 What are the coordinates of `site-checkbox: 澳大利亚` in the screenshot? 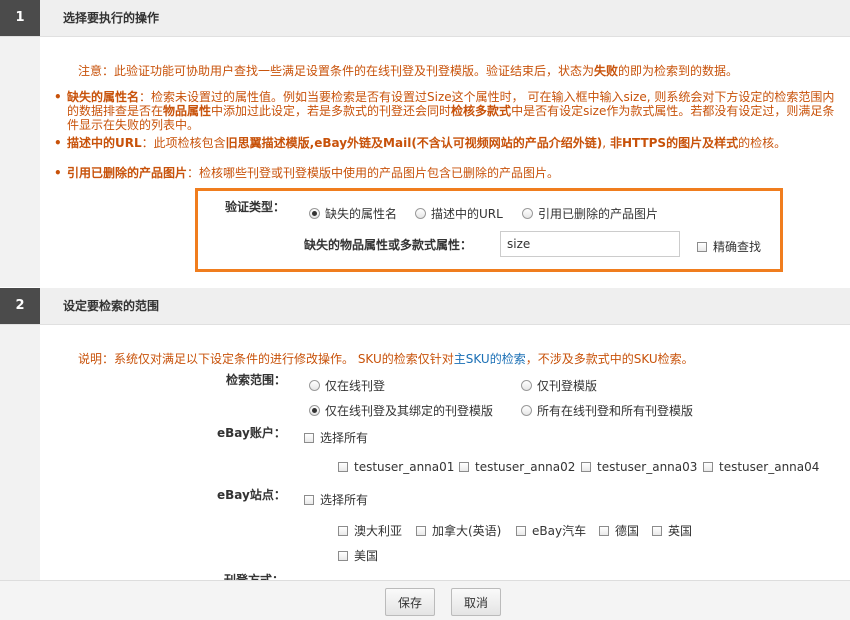 It's located at (370, 530).